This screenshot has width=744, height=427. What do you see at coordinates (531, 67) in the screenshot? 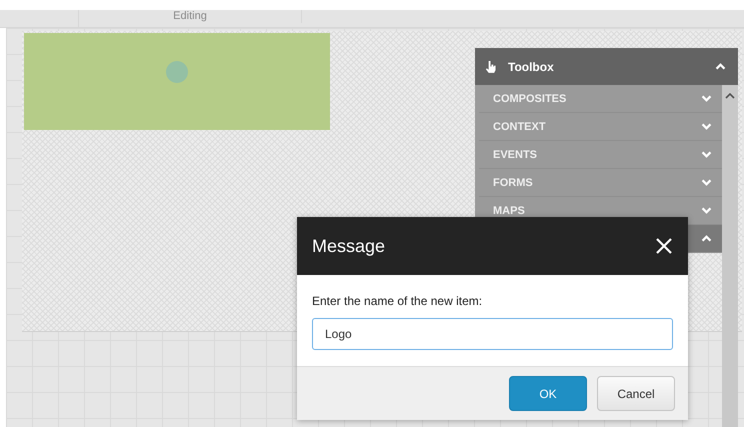
I see `toolbox-title: Toolbox` at bounding box center [531, 67].